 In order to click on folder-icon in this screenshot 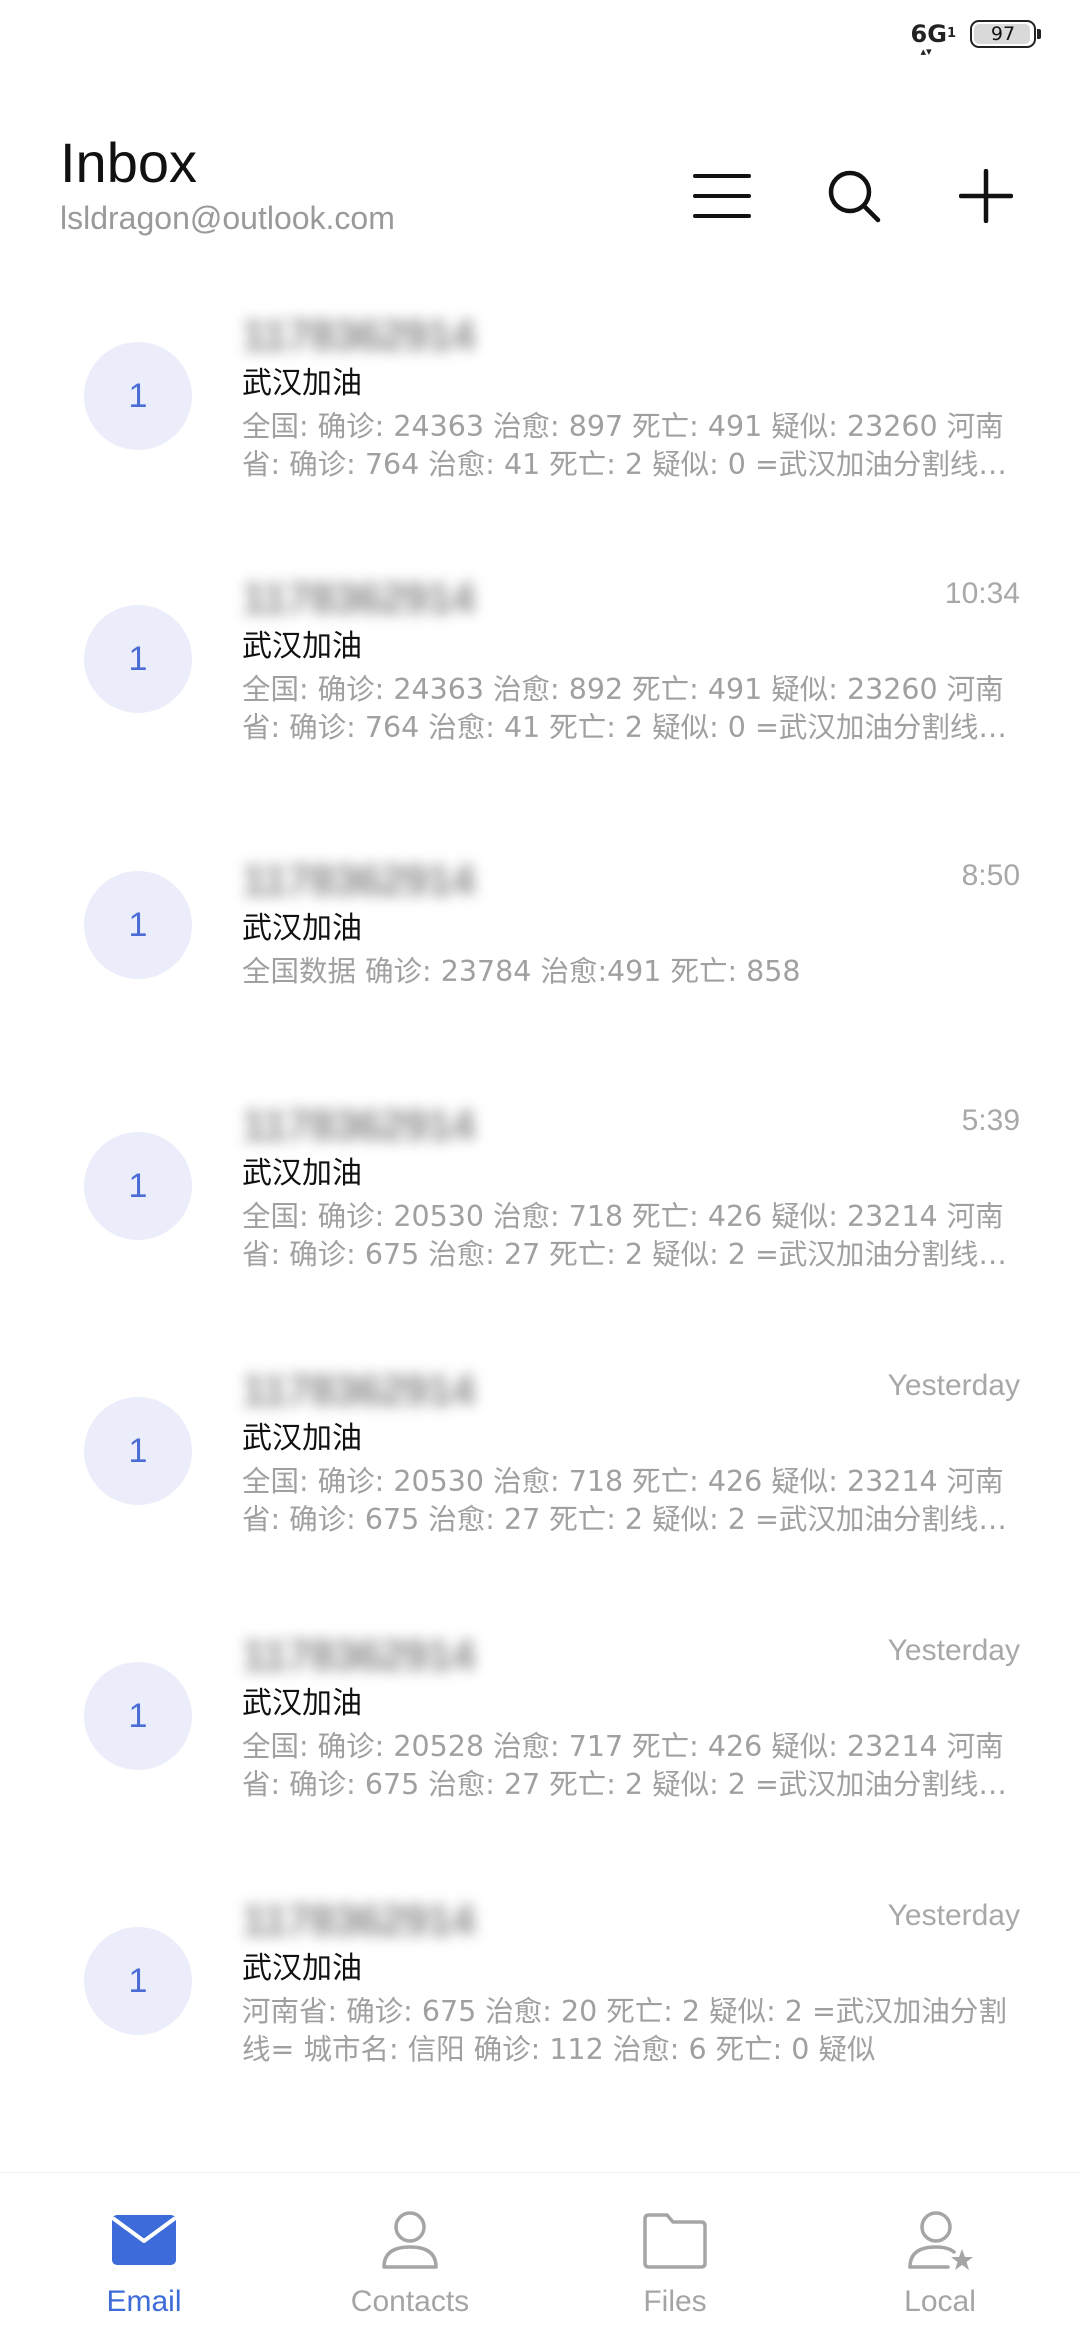, I will do `click(675, 2241)`.